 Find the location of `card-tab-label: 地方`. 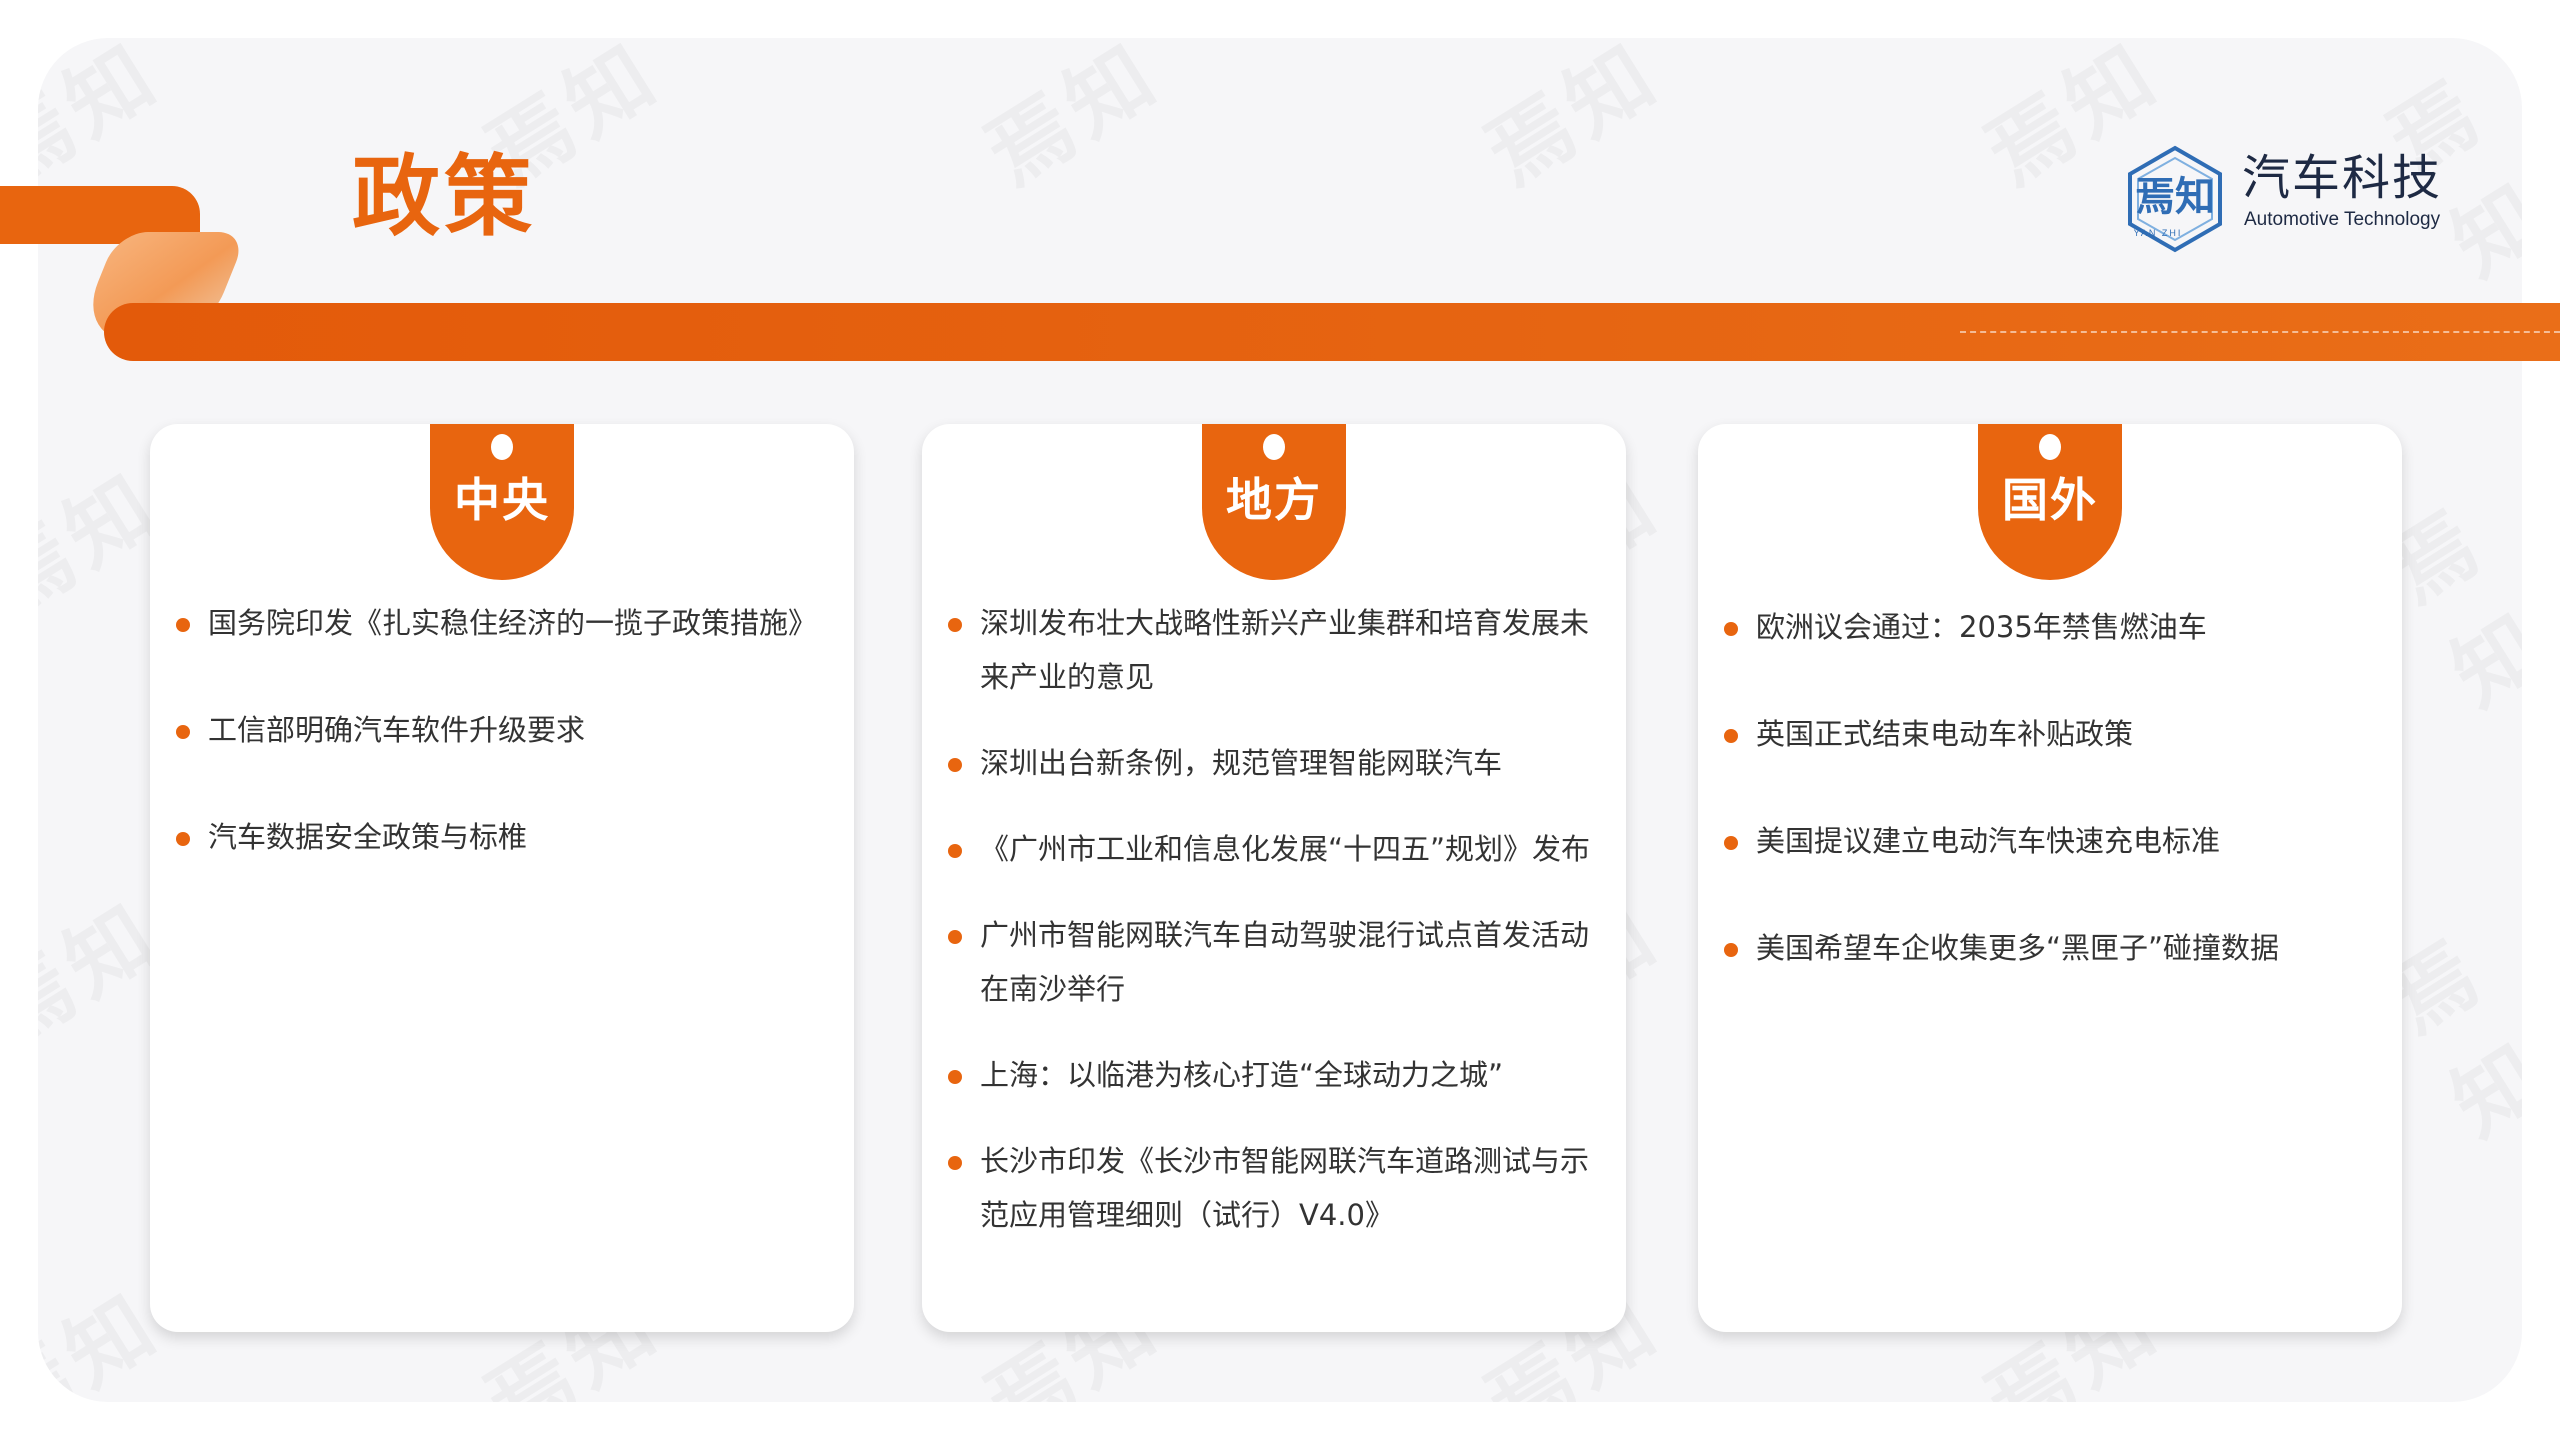

card-tab-label: 地方 is located at coordinates (1274, 500).